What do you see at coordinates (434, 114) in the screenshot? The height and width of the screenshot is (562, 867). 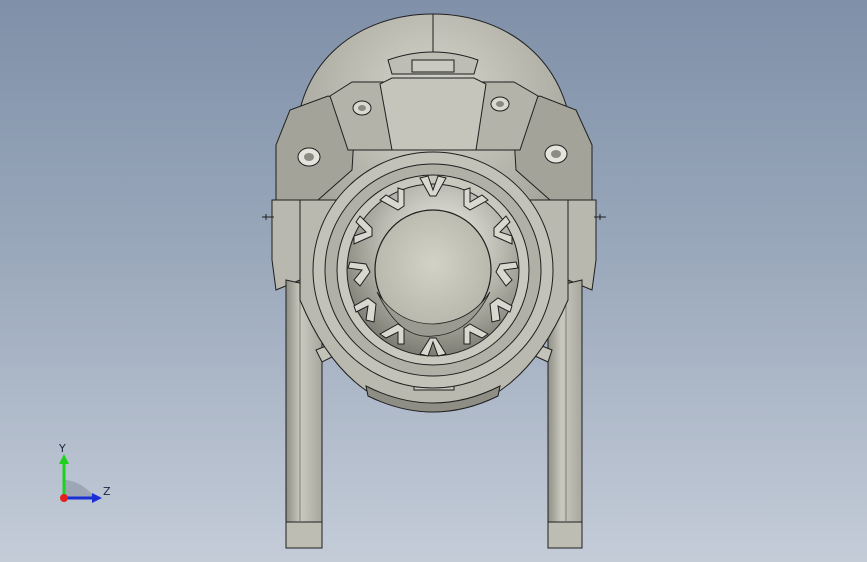 I see `top-flange` at bounding box center [434, 114].